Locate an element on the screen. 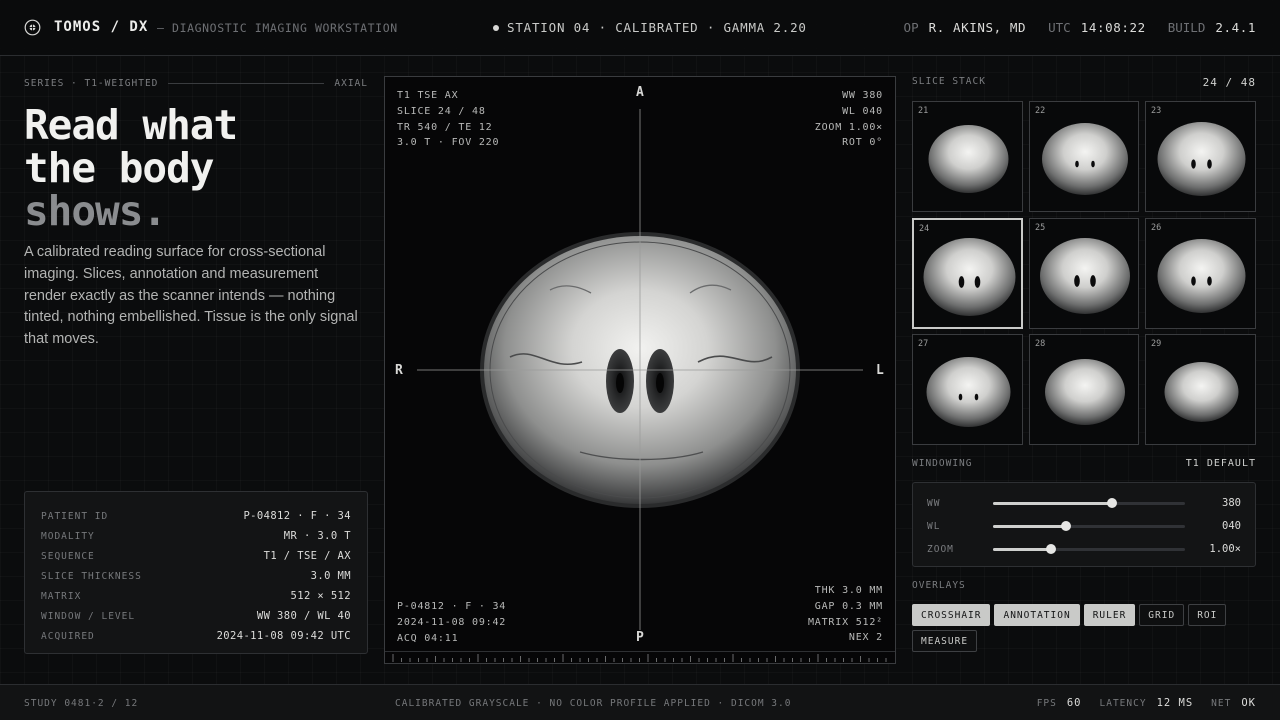  overlay-toggles: CROSSHAIR ANNOTATION RULER GRID ROI MEASURE is located at coordinates (1084, 628).